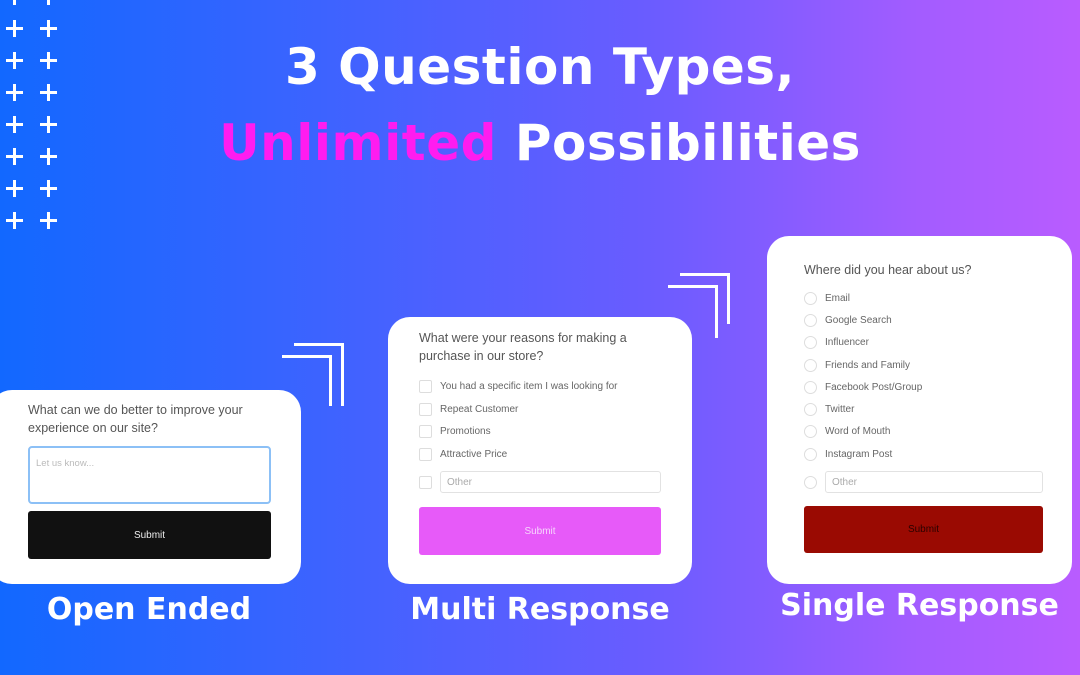  What do you see at coordinates (888, 270) in the screenshot?
I see `single-response-question: Where did you hear about us?` at bounding box center [888, 270].